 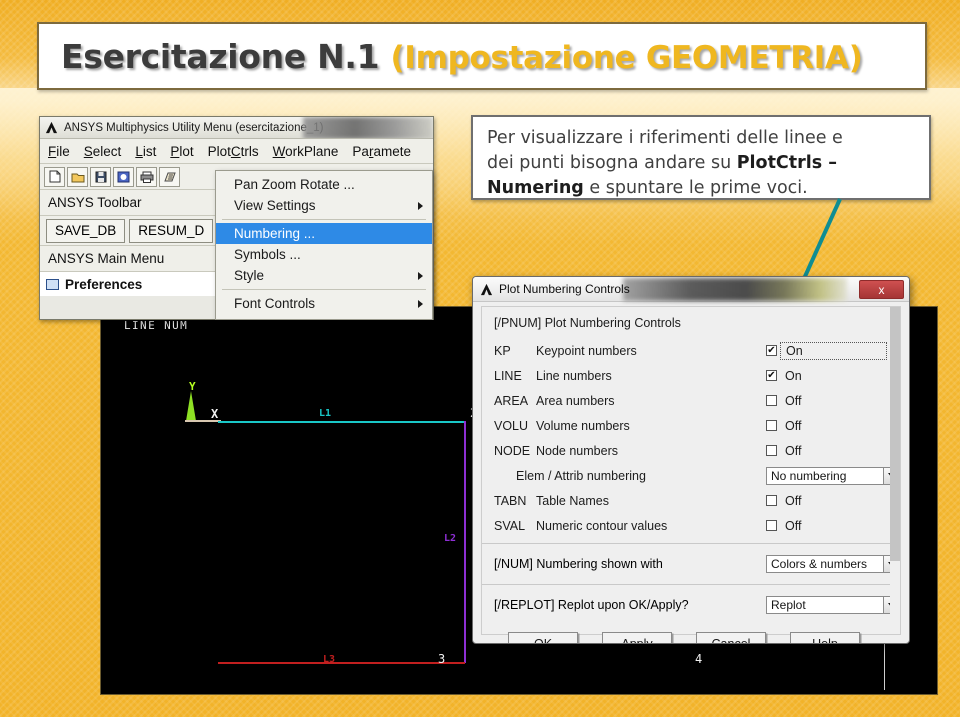 What do you see at coordinates (512, 450) in the screenshot?
I see `row-tag-node: NODE` at bounding box center [512, 450].